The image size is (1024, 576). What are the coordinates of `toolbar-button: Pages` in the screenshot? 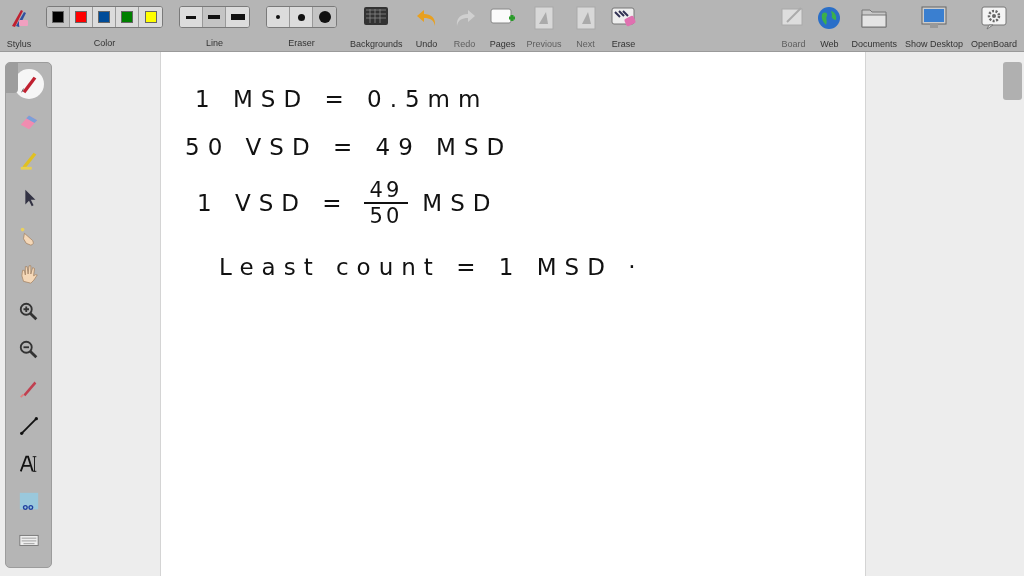 It's located at (502, 25).